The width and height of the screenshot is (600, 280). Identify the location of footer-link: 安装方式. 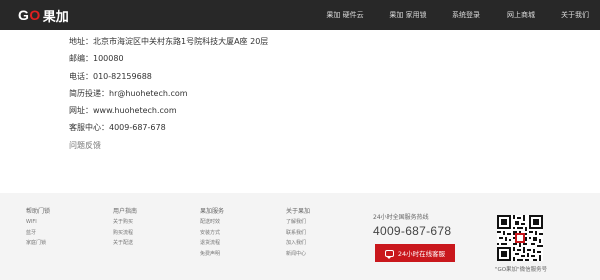
(212, 233).